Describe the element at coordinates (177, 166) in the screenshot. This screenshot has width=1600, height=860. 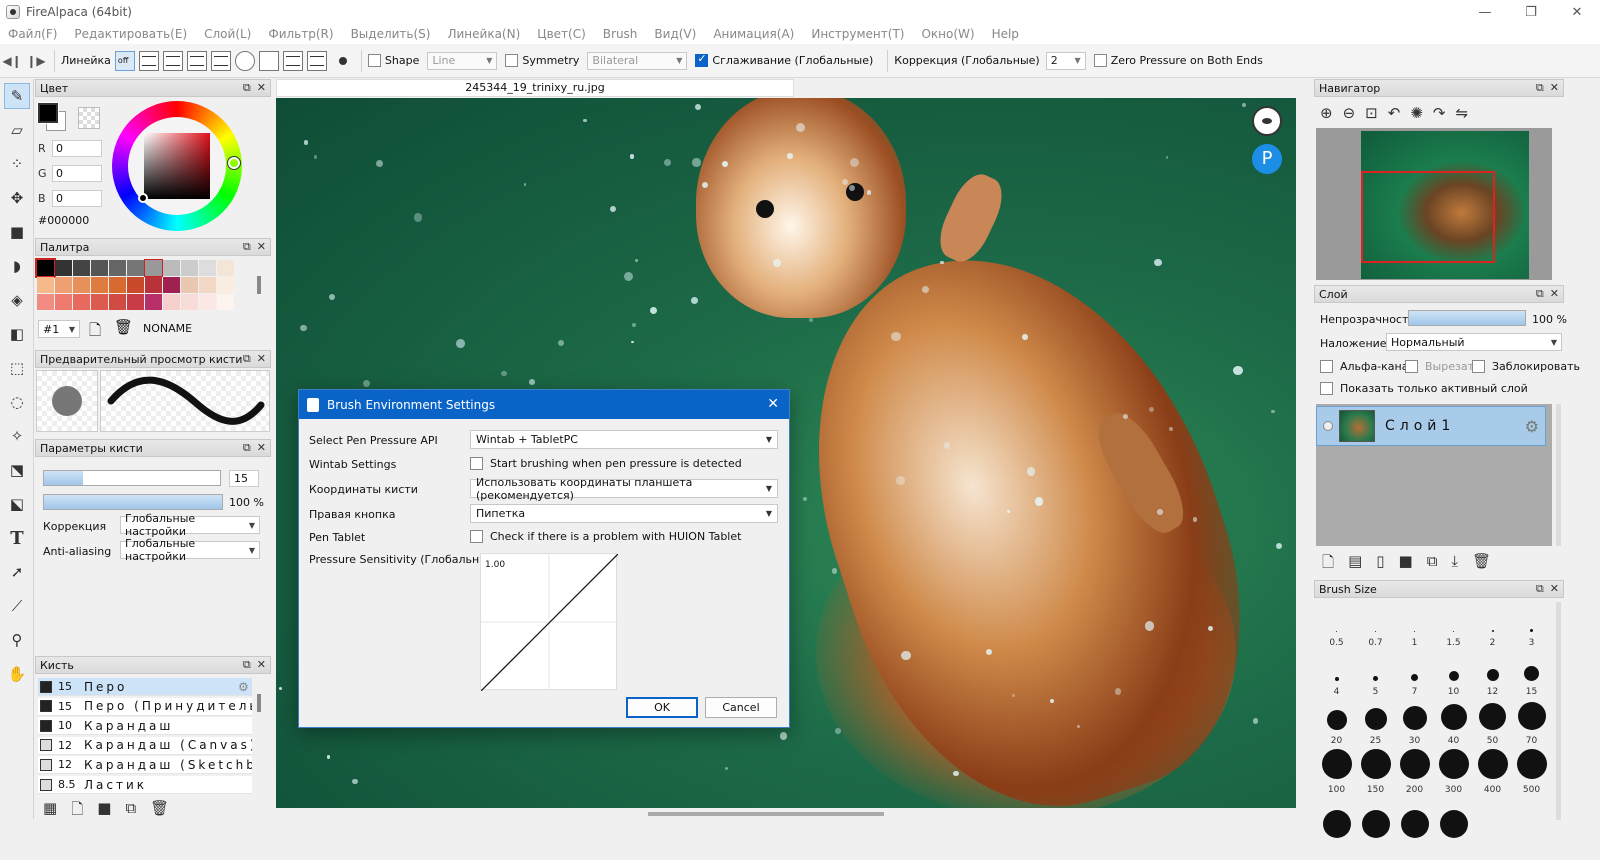
I see `color-wheel` at that location.